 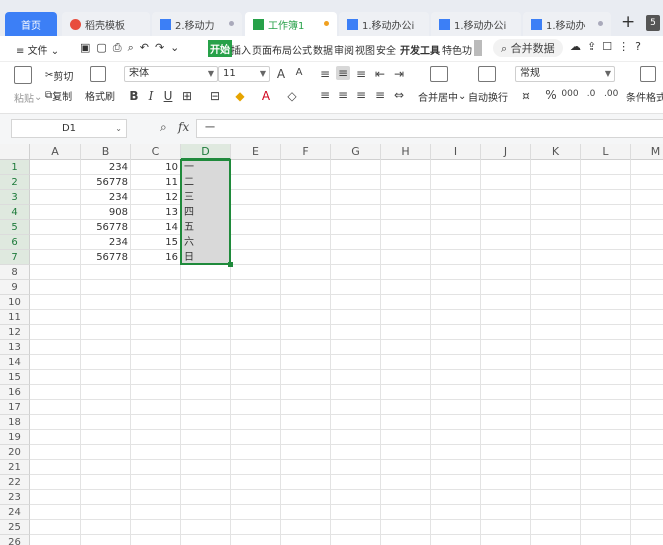 I want to click on tab-doc-2: 1.移动办公i, so click(x=384, y=24).